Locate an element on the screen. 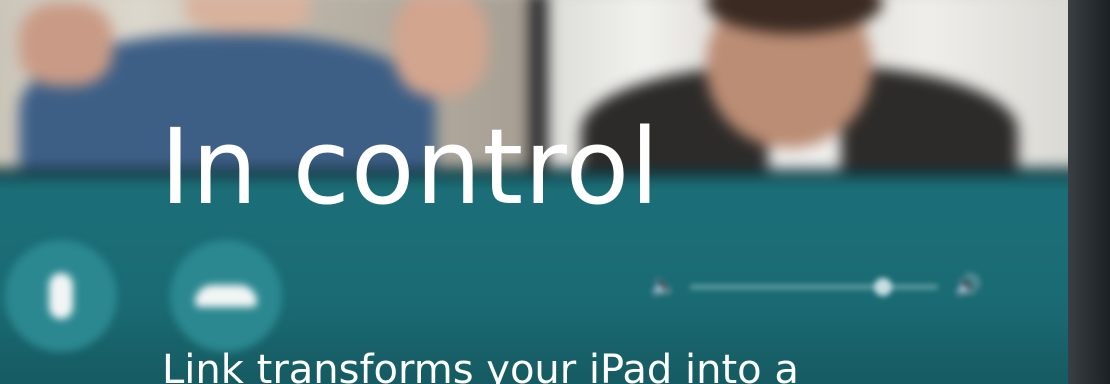 This screenshot has height=384, width=1110. volume-track is located at coordinates (814, 287).